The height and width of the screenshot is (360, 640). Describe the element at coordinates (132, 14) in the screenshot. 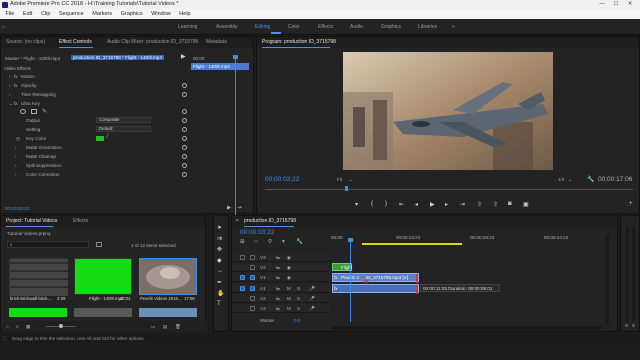

I see `menu-graphics: Graphics` at that location.